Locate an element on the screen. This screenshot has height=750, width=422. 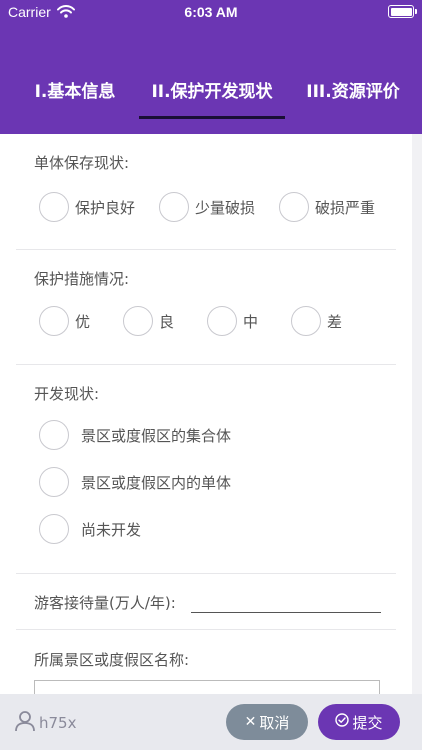
active-tab-indicator is located at coordinates (212, 117).